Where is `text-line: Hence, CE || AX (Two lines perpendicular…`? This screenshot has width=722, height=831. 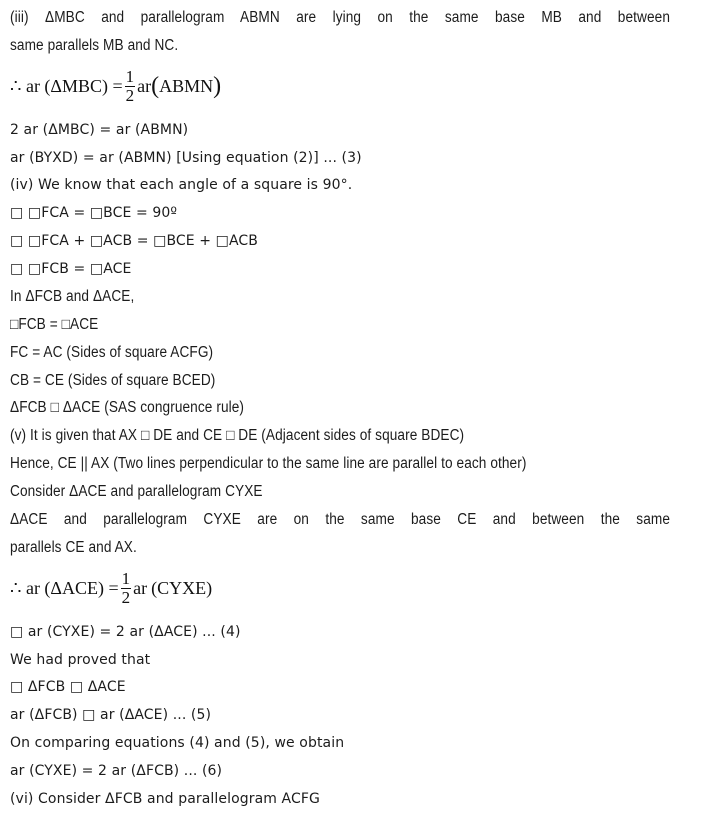
text-line: Hence, CE || AX (Two lines perpendicular… is located at coordinates (268, 463).